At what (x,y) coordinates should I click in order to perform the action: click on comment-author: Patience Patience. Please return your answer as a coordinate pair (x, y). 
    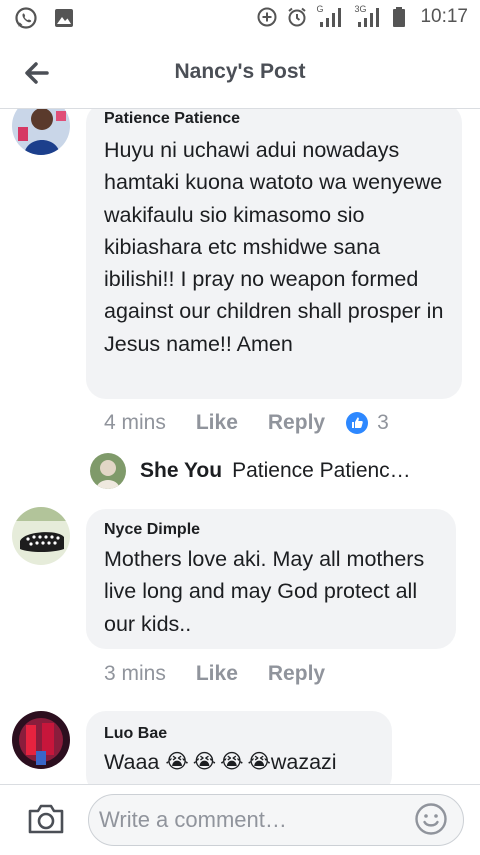
    Looking at the image, I should click on (172, 119).